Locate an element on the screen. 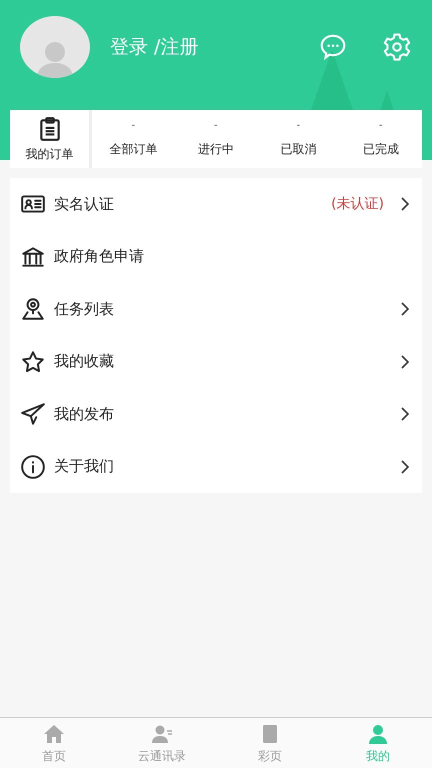  paper-plane-icon is located at coordinates (33, 414).